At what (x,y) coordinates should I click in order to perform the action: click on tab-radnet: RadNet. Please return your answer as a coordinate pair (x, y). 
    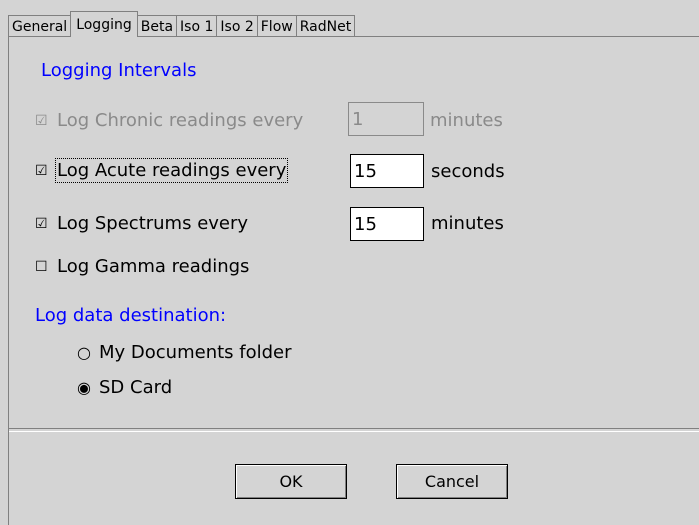
    Looking at the image, I should click on (325, 26).